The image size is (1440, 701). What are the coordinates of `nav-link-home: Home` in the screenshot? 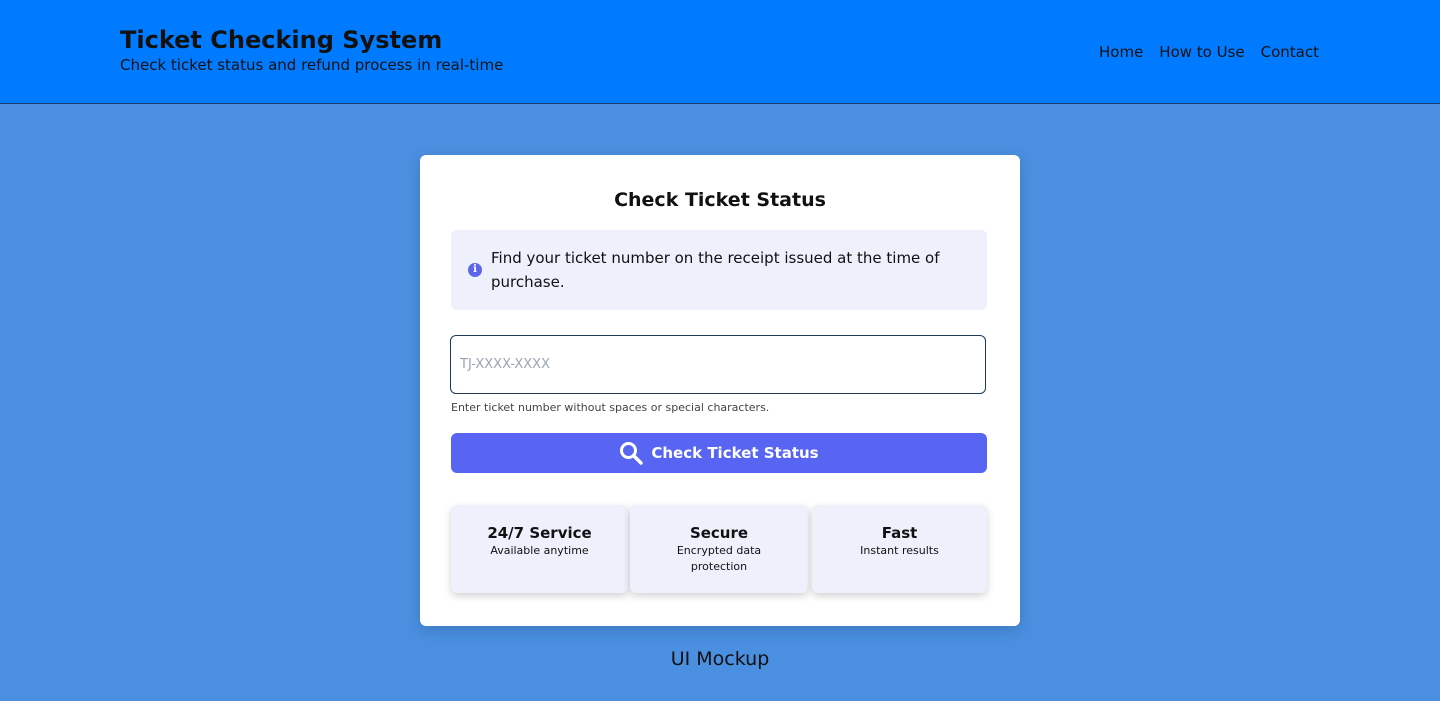 It's located at (1121, 52).